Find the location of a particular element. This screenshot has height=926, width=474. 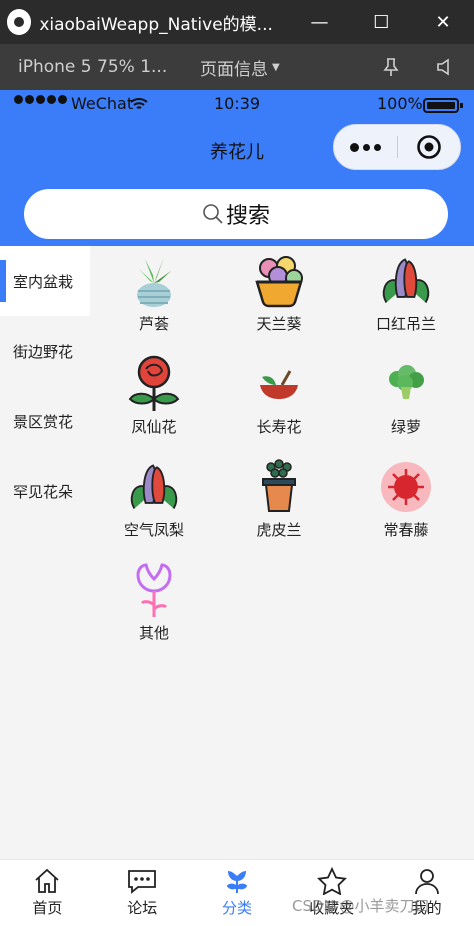

carrier-label: WeChat is located at coordinates (102, 103).